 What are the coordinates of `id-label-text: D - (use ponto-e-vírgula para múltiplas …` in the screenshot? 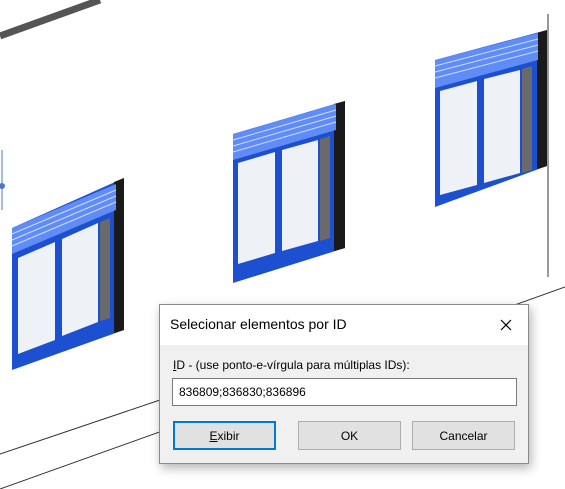 It's located at (293, 365).